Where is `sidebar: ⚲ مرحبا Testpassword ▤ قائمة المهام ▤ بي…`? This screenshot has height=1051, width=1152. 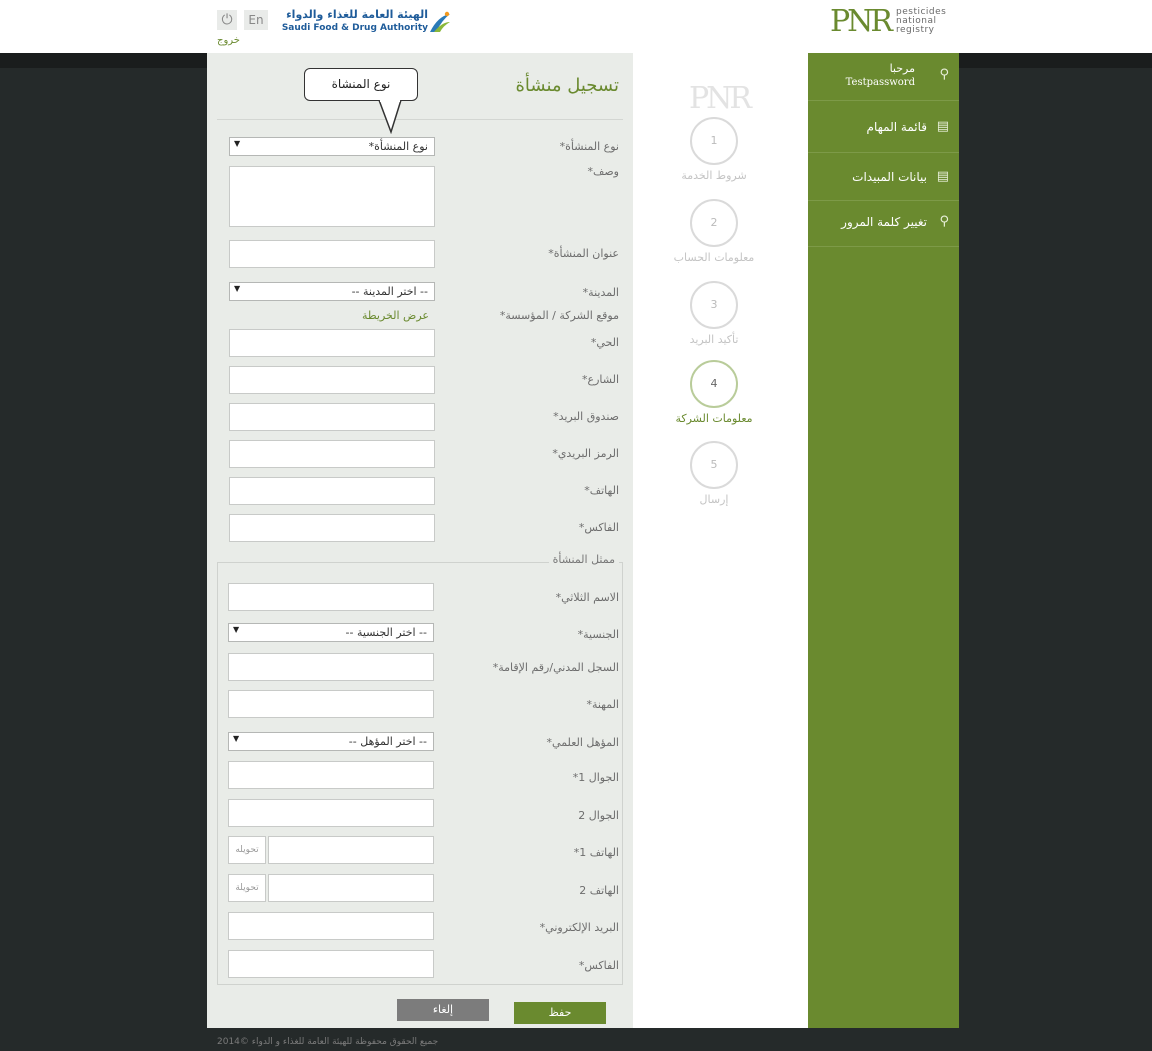
sidebar: ⚲ مرحبا Testpassword ▤ قائمة المهام ▤ بي… is located at coordinates (883, 540).